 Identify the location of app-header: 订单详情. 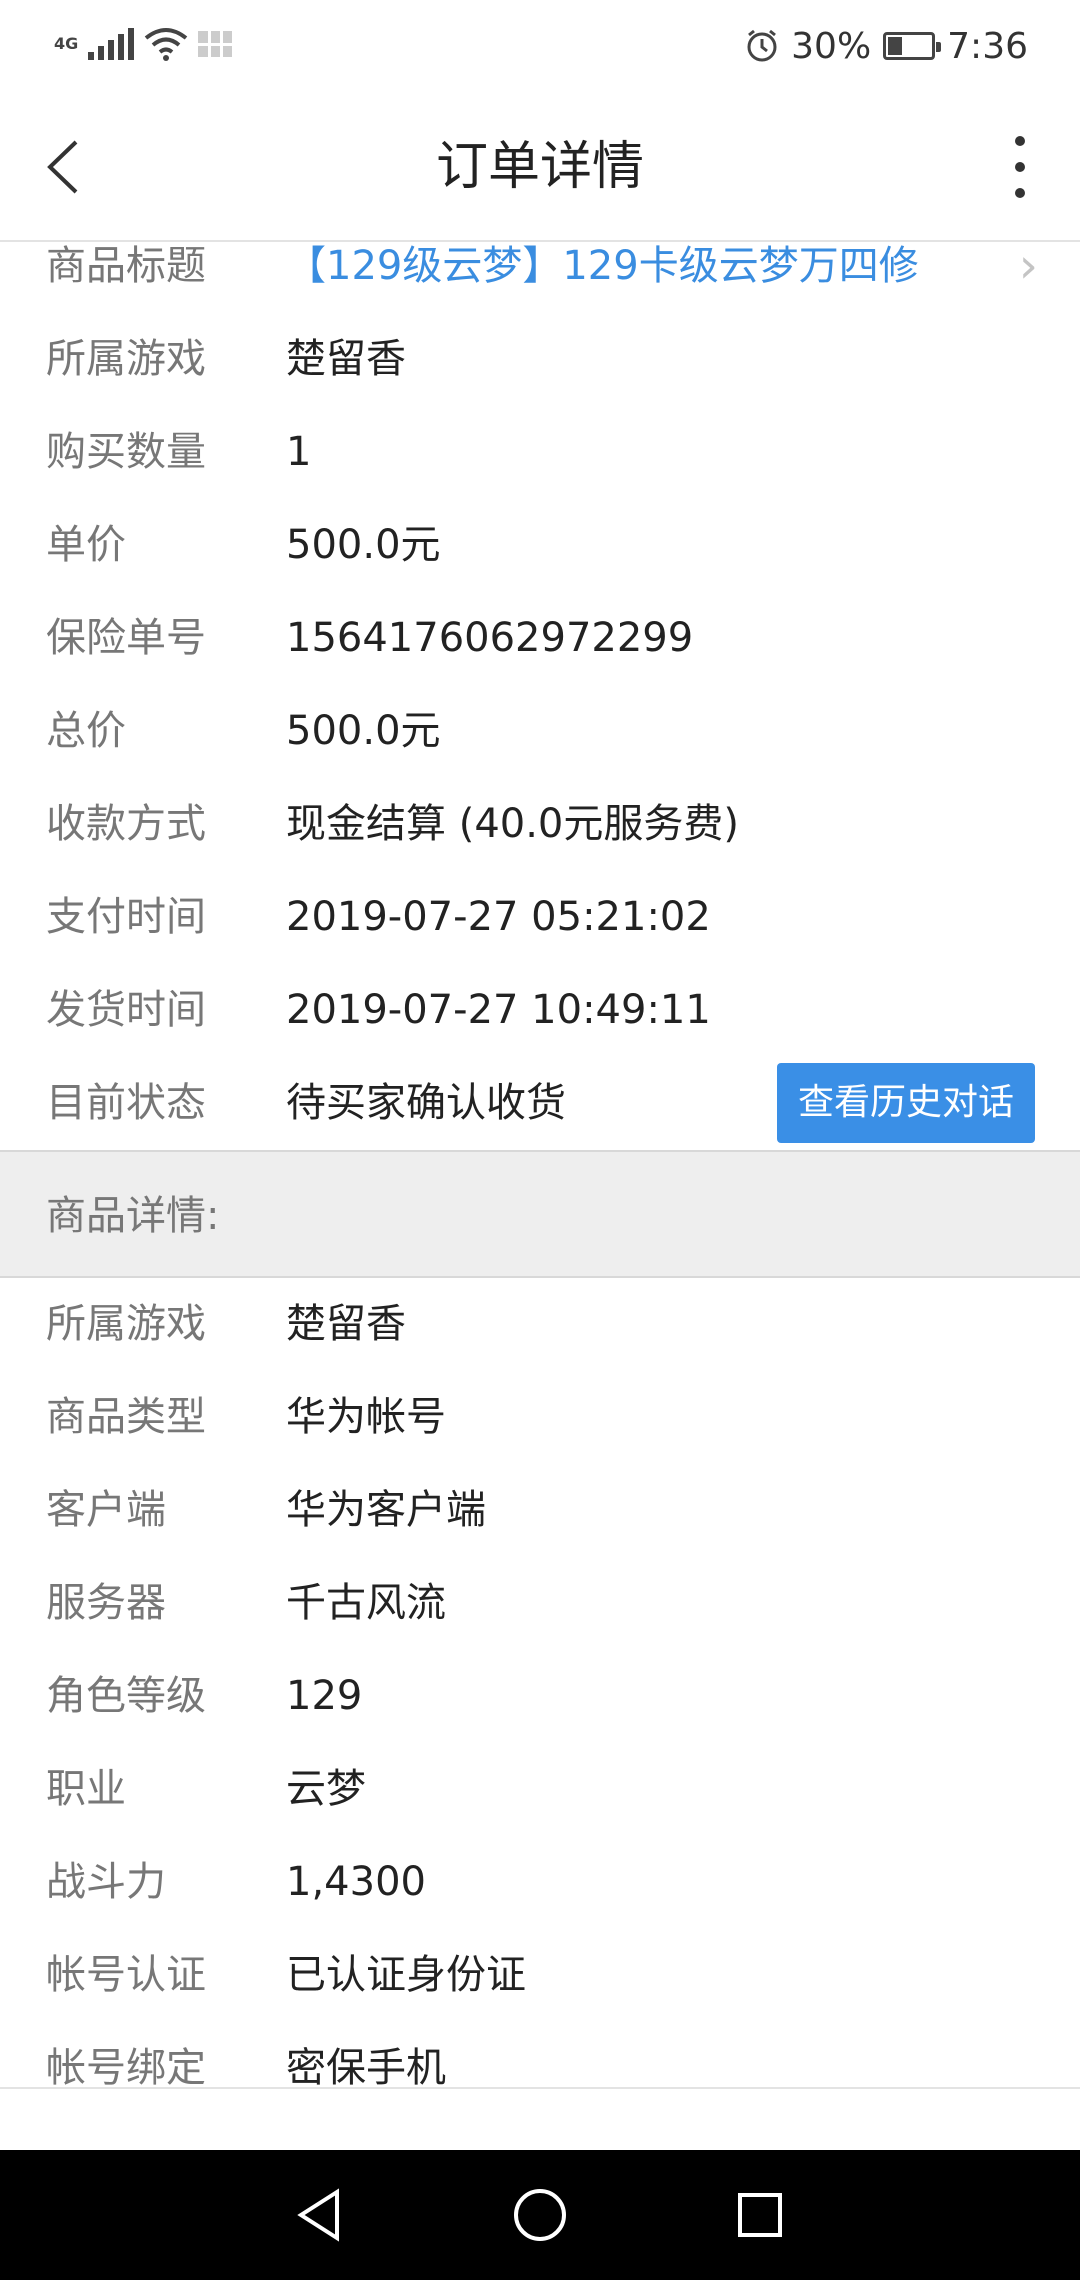
(540, 167).